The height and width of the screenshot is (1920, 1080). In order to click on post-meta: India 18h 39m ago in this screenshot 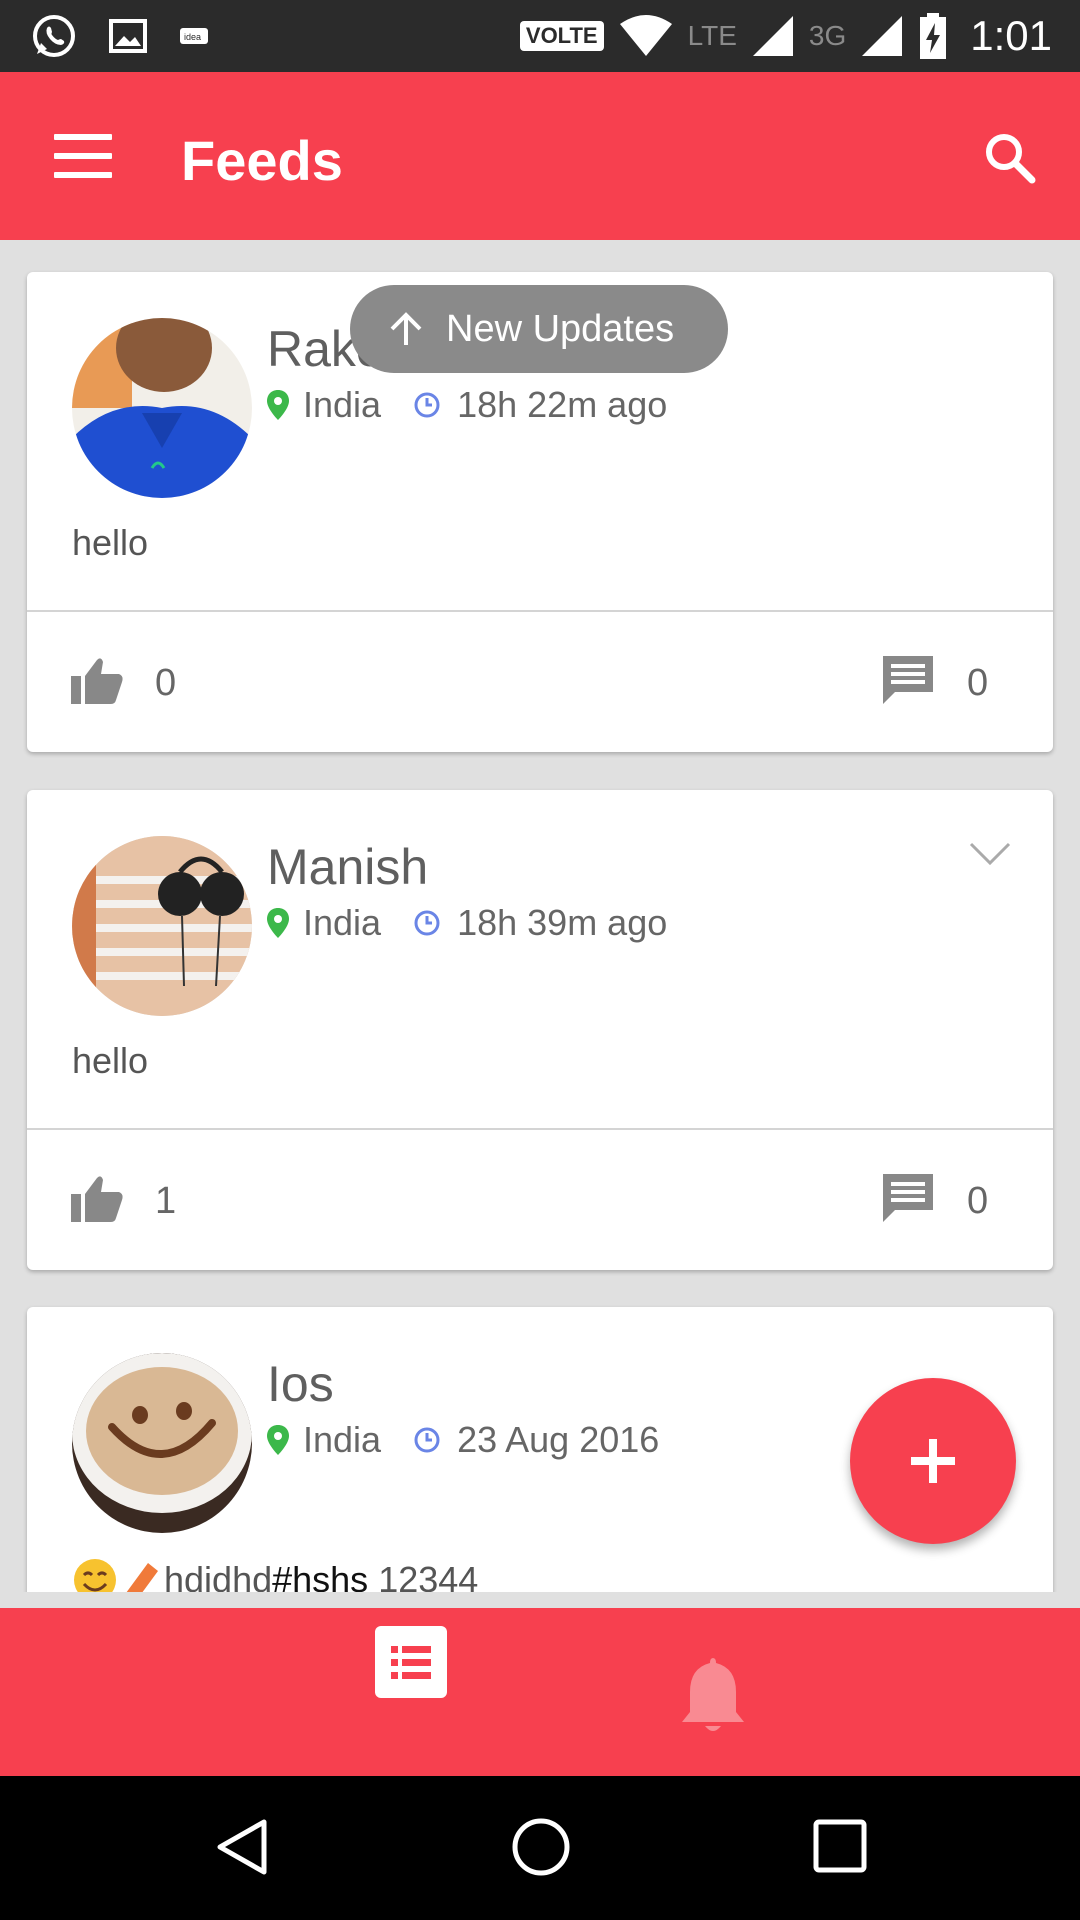, I will do `click(467, 923)`.